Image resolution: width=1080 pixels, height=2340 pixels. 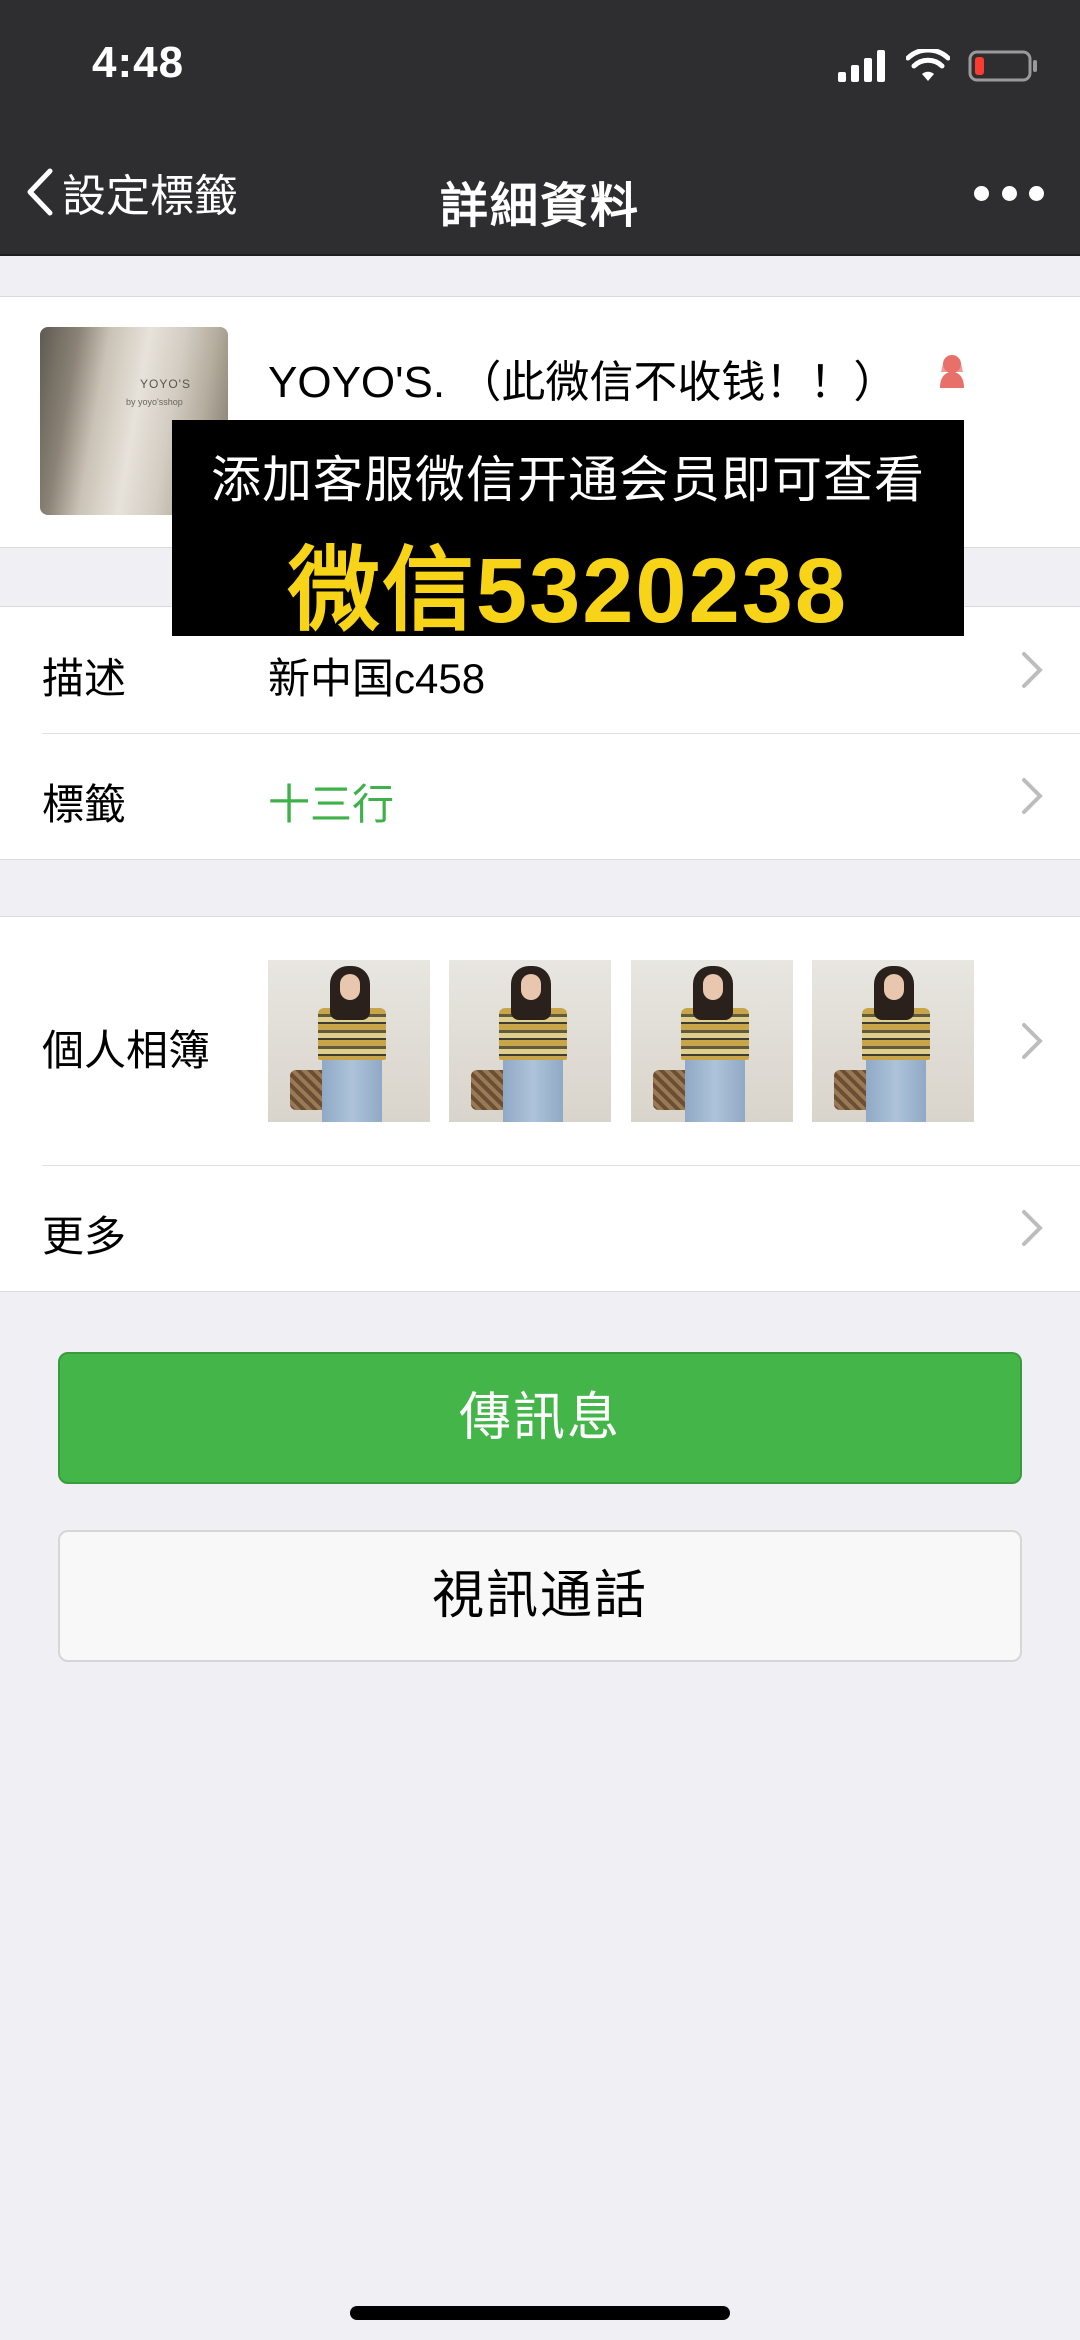 I want to click on album-label: 個人相簿, so click(x=126, y=1050).